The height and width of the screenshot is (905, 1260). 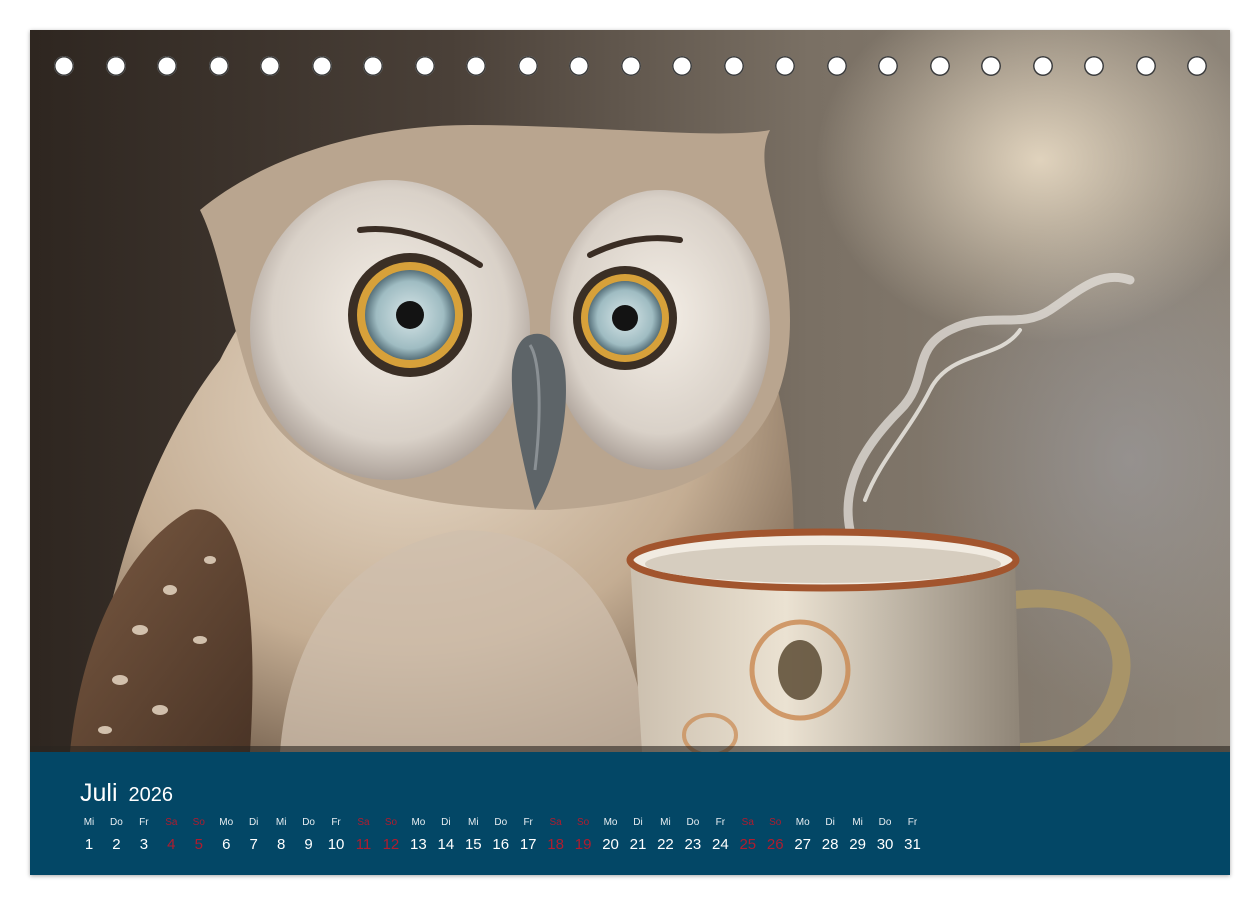 What do you see at coordinates (226, 844) in the screenshot?
I see `day-number: 6` at bounding box center [226, 844].